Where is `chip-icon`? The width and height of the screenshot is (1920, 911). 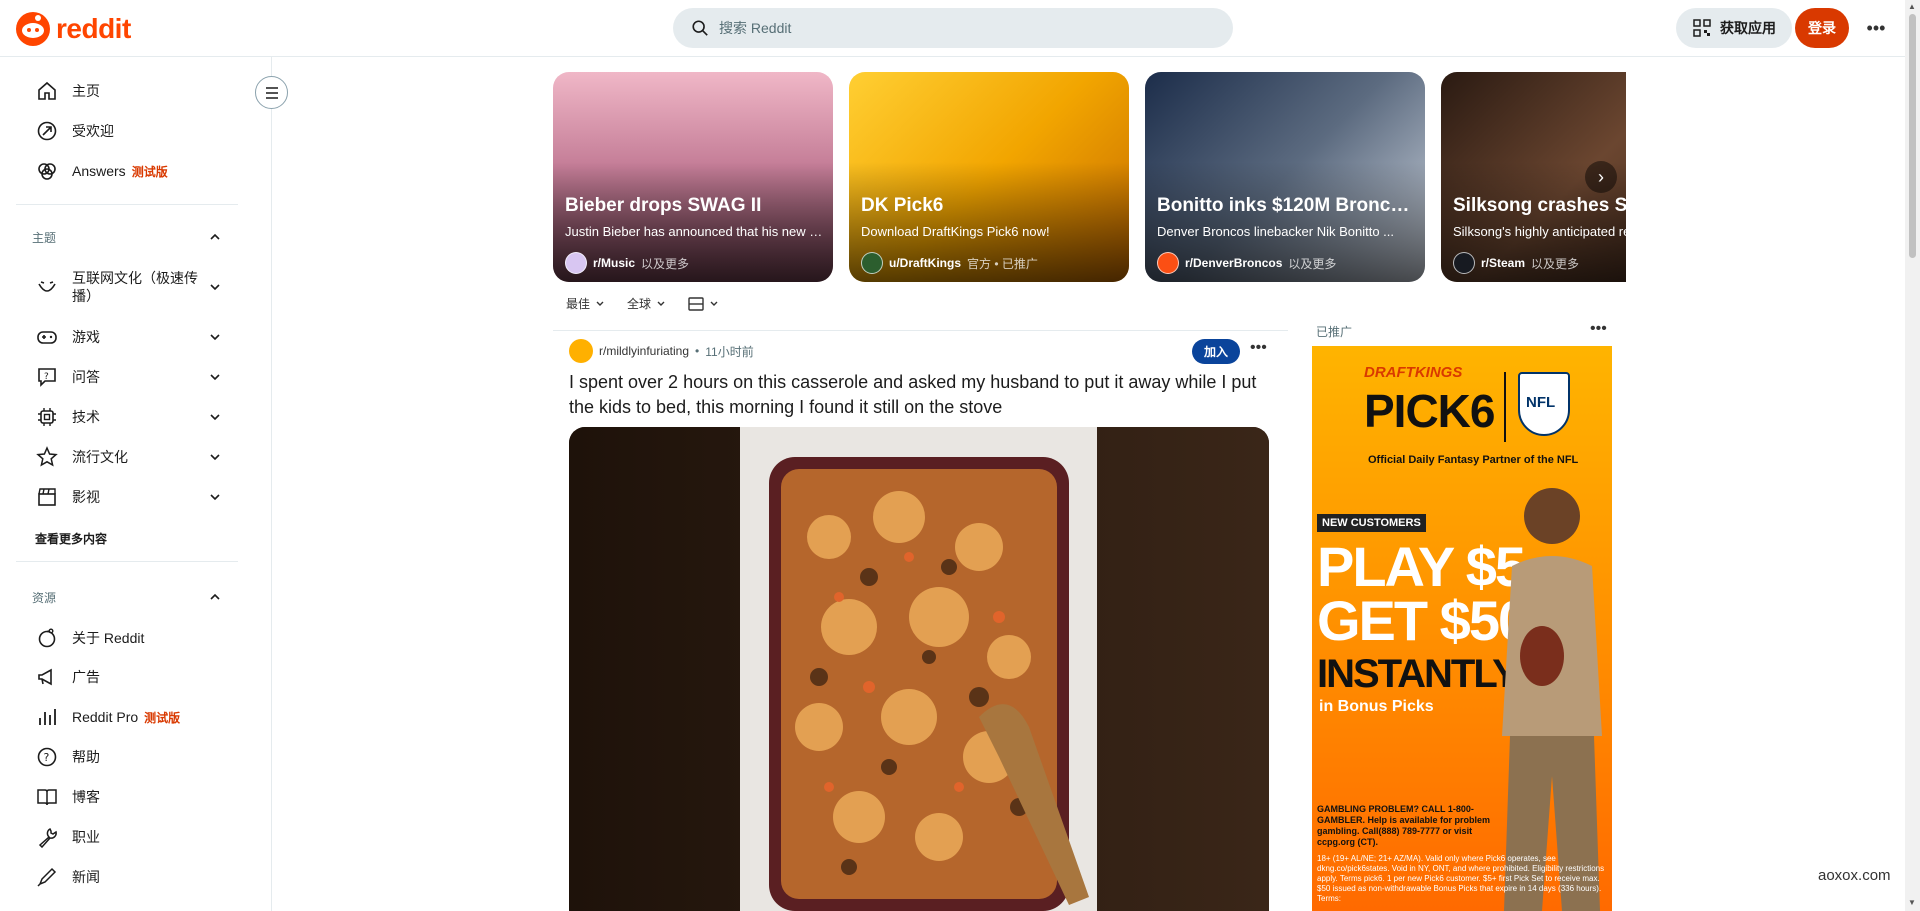 chip-icon is located at coordinates (47, 417).